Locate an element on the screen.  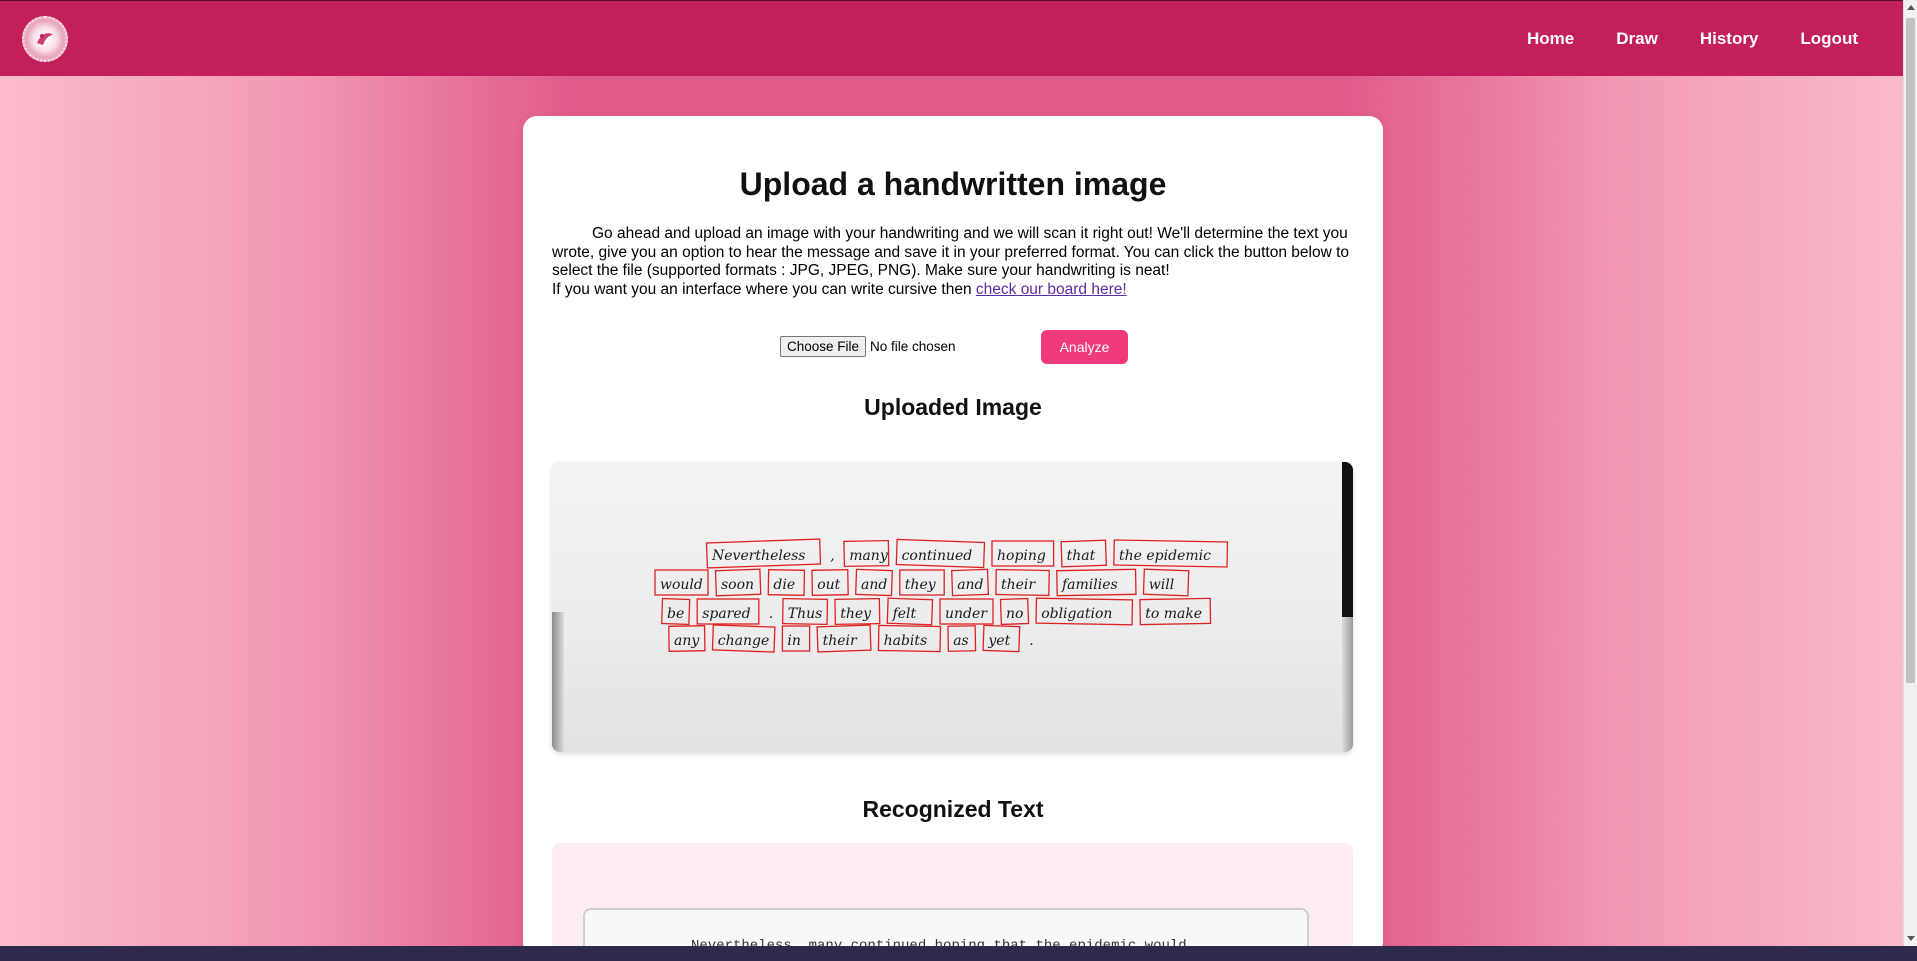
recognized-text-title: Recognized Text is located at coordinates (953, 809).